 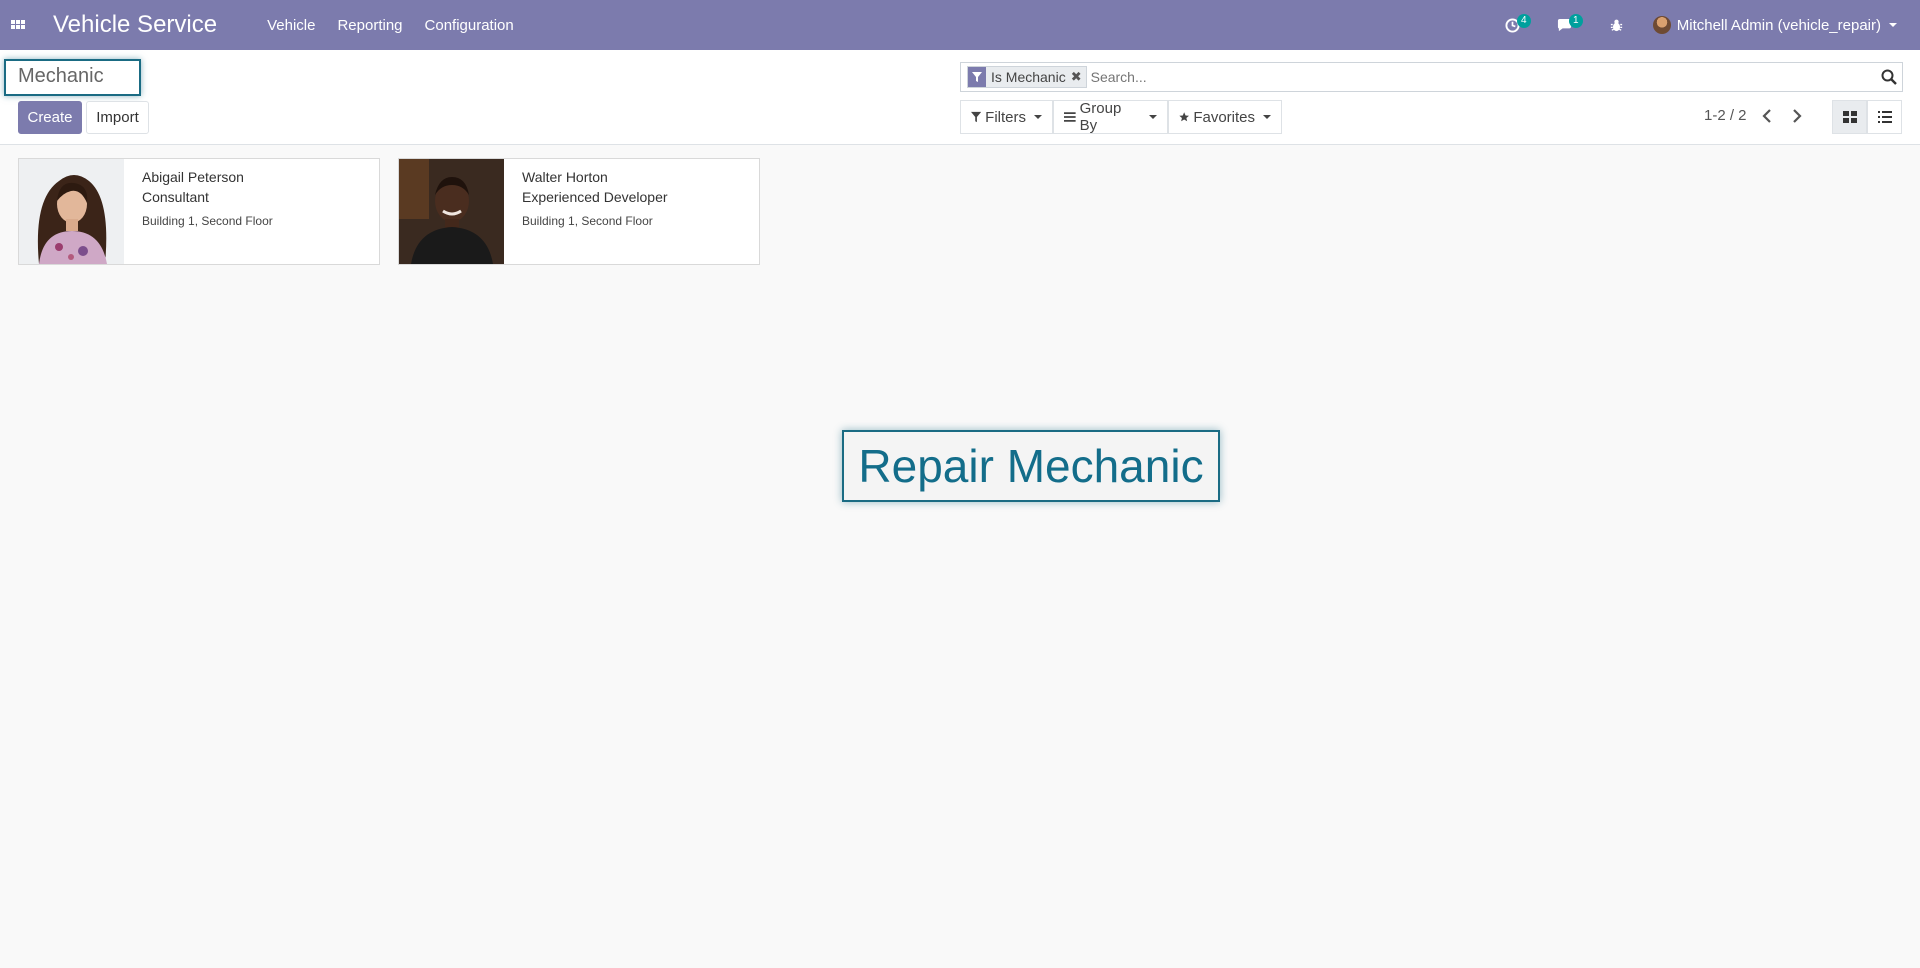 I want to click on debug-button, so click(x=1617, y=25).